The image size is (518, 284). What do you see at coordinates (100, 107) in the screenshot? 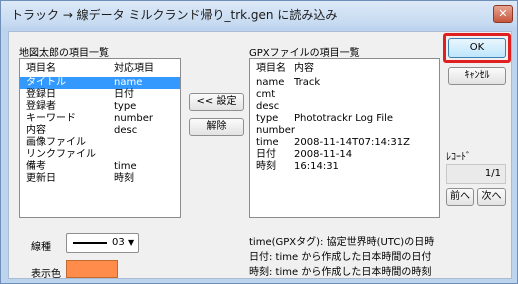
I see `taro-field-row: 登録者 type` at bounding box center [100, 107].